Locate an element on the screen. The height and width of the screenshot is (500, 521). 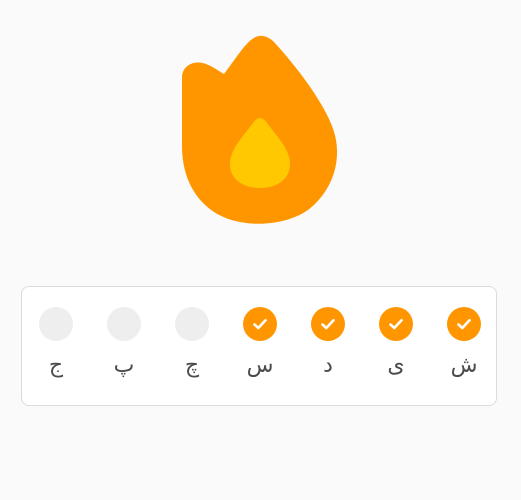
day-item: پ is located at coordinates (124, 347).